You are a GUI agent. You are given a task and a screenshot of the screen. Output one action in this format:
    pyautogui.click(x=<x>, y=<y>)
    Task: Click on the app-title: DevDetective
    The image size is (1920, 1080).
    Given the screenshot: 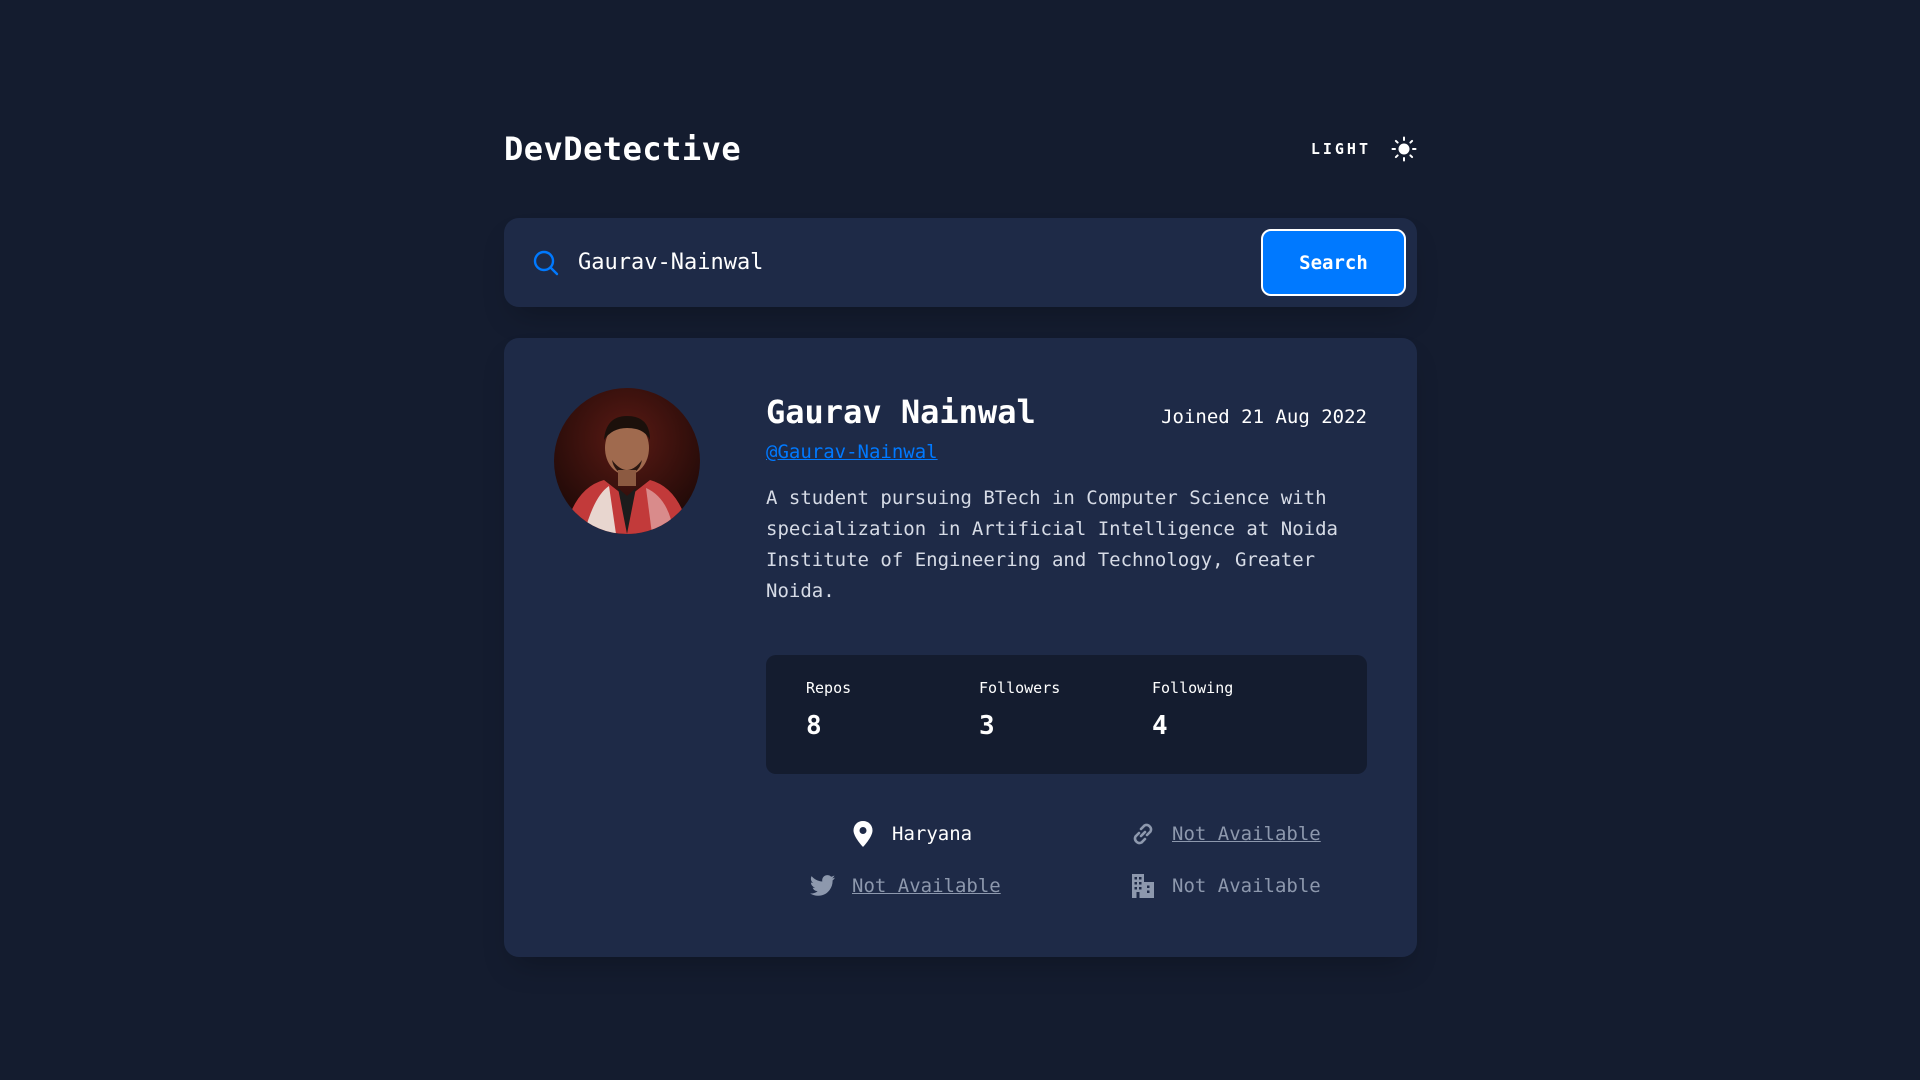 What is the action you would take?
    pyautogui.click(x=623, y=149)
    